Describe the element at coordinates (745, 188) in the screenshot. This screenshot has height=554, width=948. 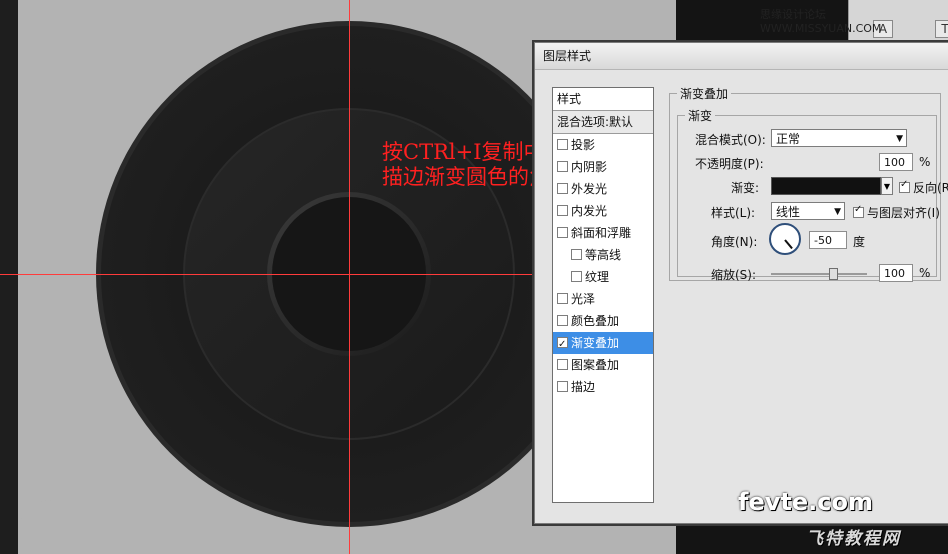
I see `gradient-label: 渐变:` at that location.